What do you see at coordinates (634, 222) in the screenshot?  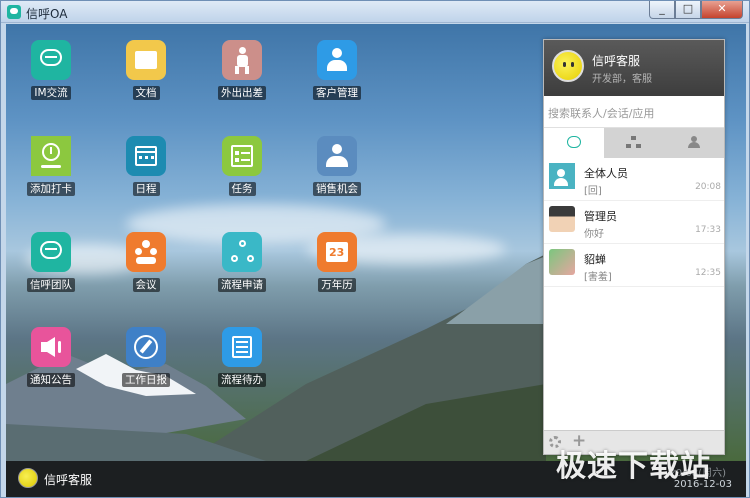 I see `conversation-item: 管理员 你好 17:33` at bounding box center [634, 222].